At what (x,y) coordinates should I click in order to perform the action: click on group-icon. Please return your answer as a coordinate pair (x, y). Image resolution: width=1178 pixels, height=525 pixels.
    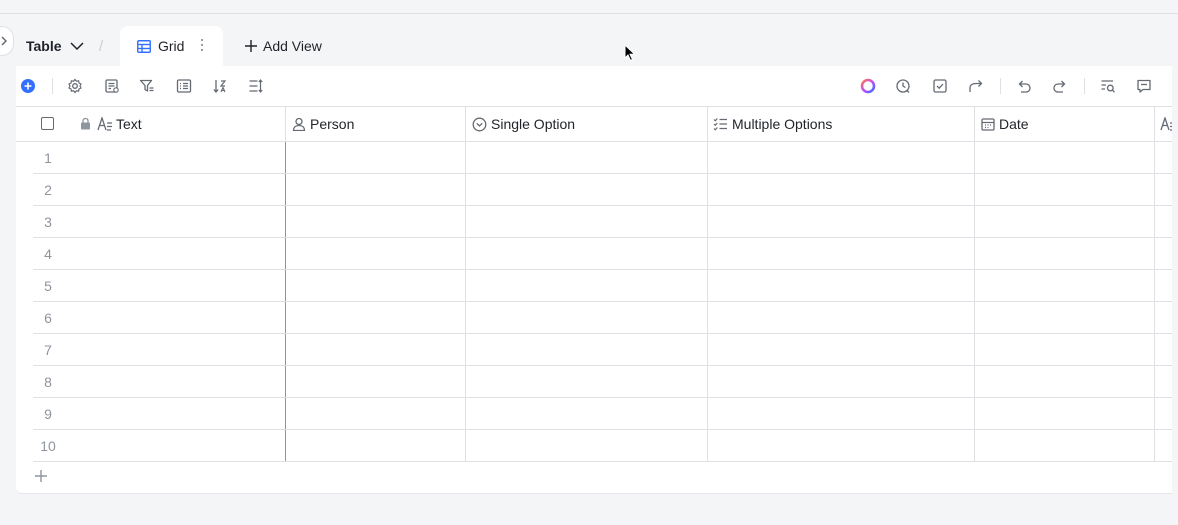
    Looking at the image, I should click on (184, 86).